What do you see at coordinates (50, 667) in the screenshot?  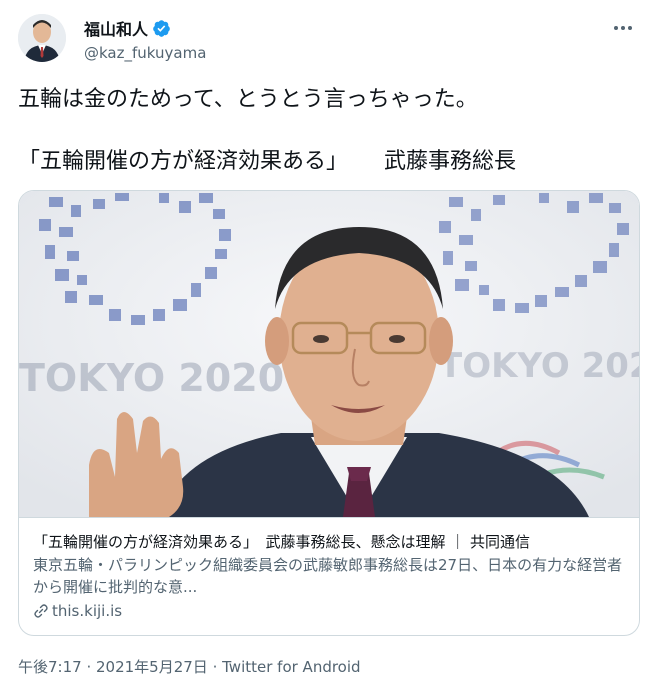 I see `tweet-time: 午後7:17` at bounding box center [50, 667].